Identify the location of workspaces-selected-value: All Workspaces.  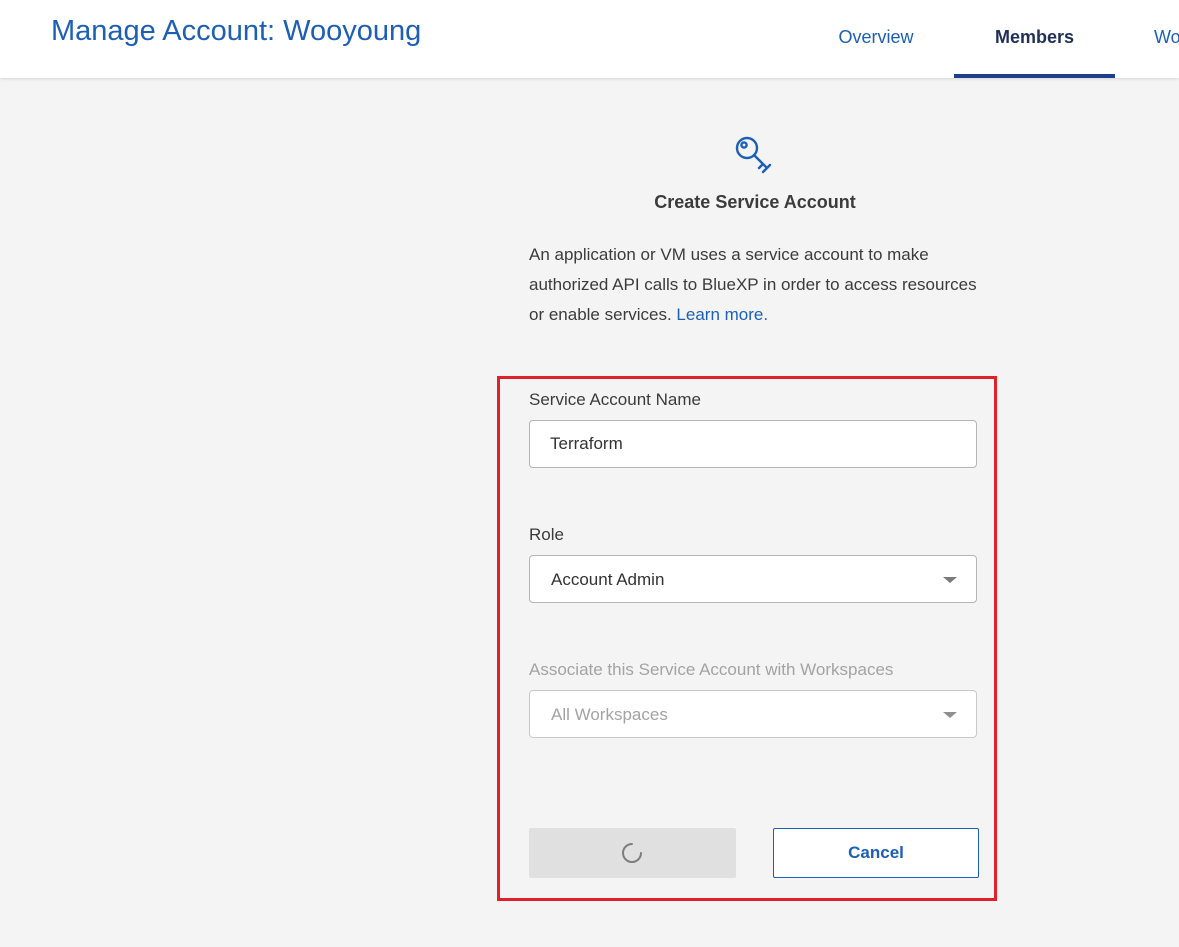
(609, 714).